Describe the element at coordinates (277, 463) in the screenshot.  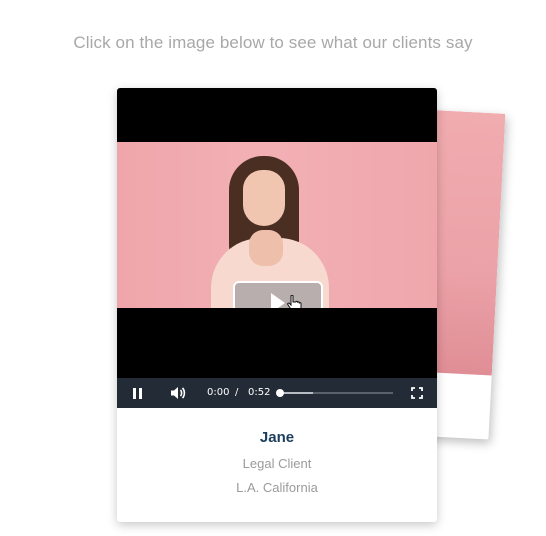
I see `client-role: Legal Client` at that location.